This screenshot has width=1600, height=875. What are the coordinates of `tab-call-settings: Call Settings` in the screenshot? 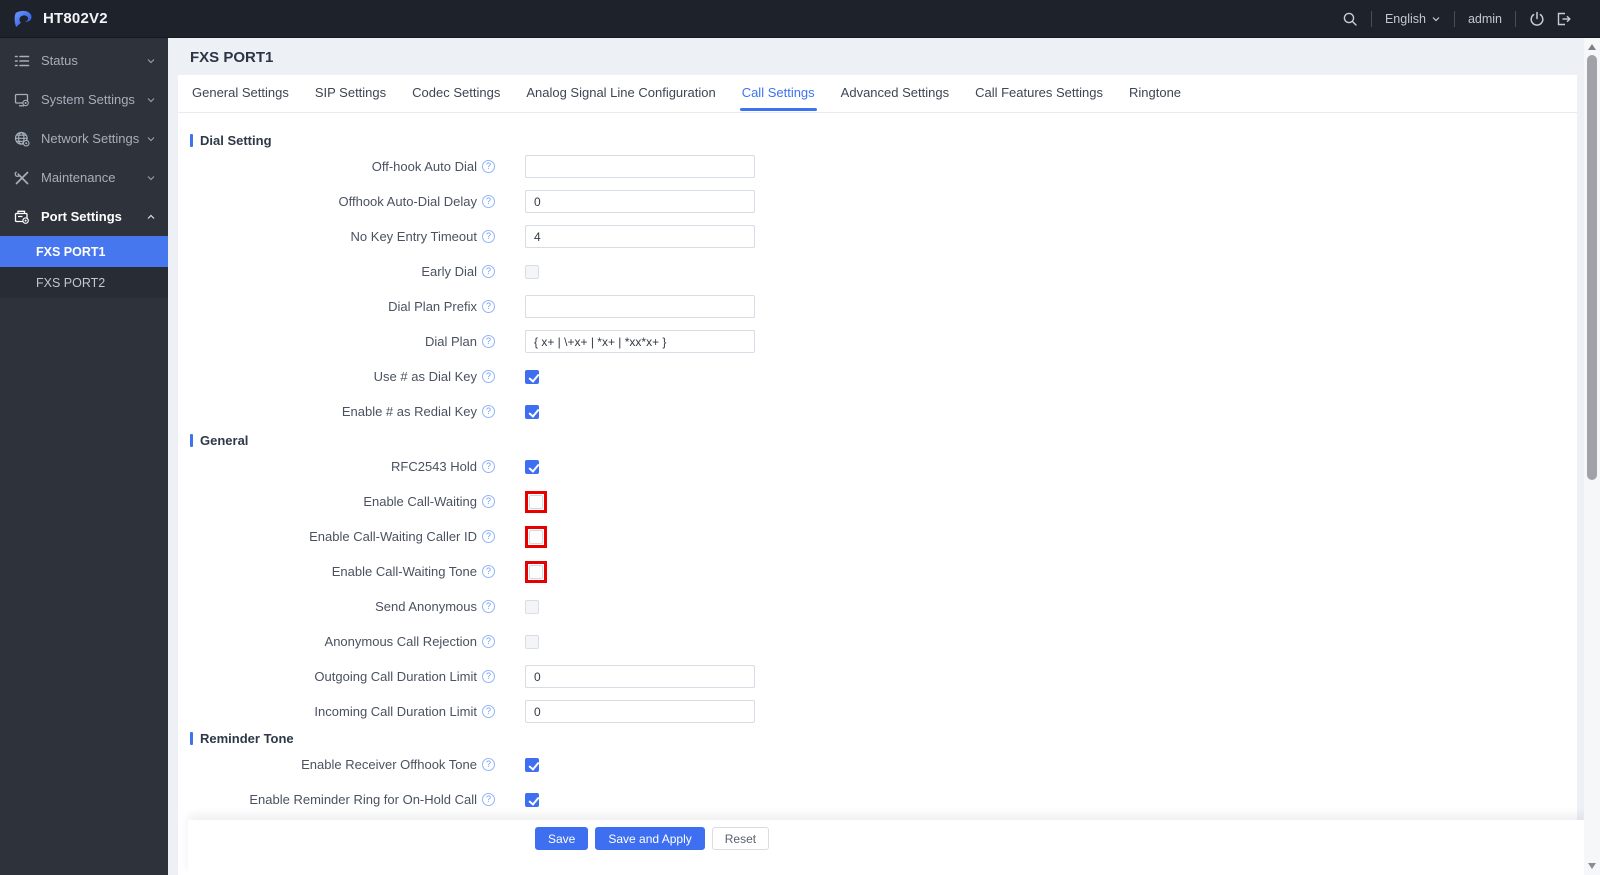 It's located at (778, 93).